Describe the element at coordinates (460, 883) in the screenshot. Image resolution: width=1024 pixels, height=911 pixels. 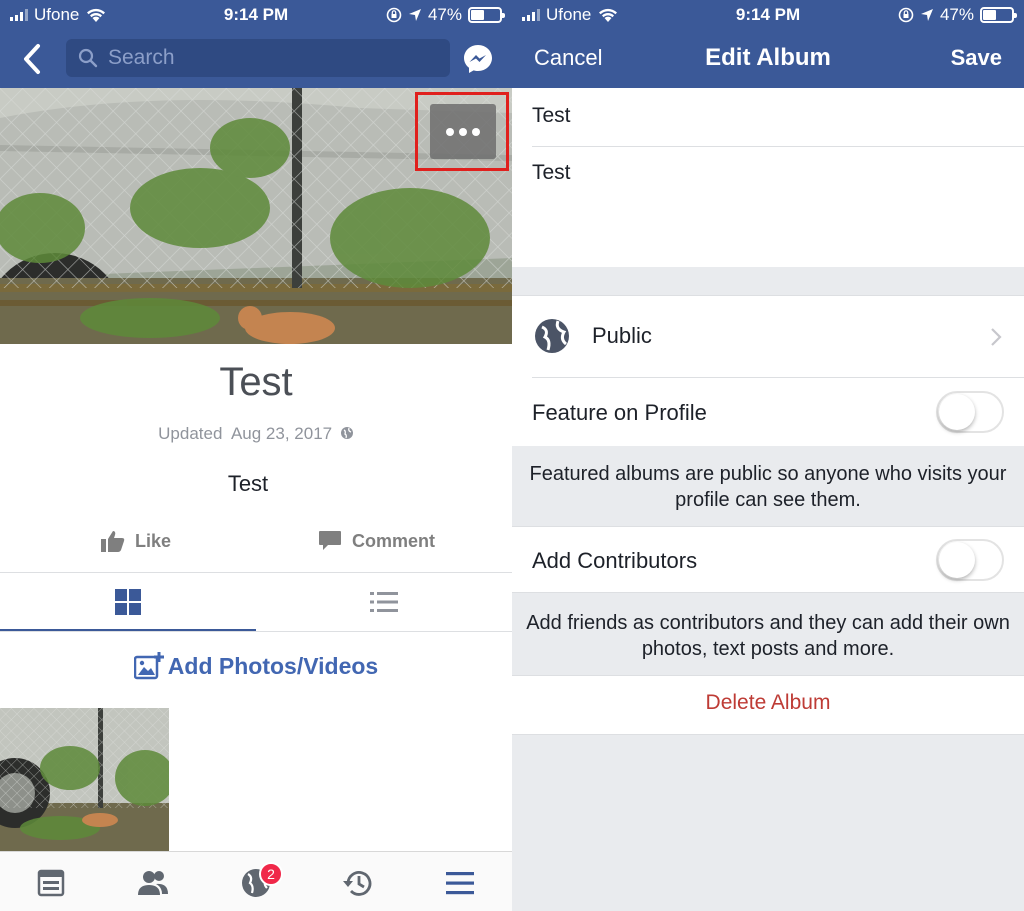
I see `menu-icon` at that location.